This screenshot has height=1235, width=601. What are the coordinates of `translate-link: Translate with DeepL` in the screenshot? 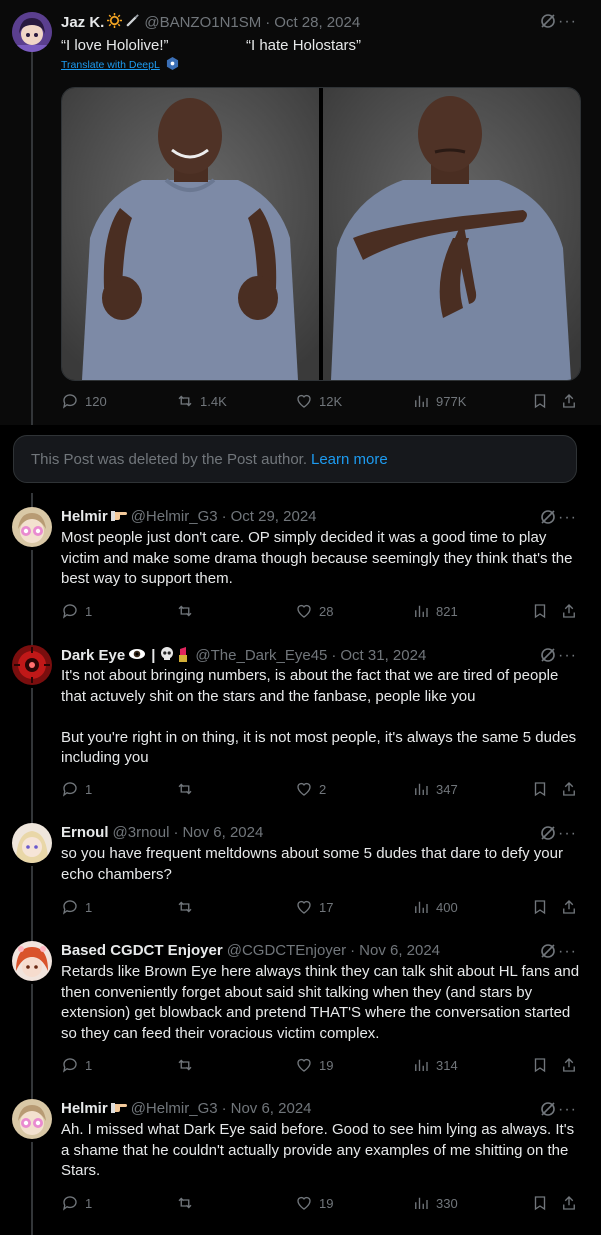 It's located at (120, 65).